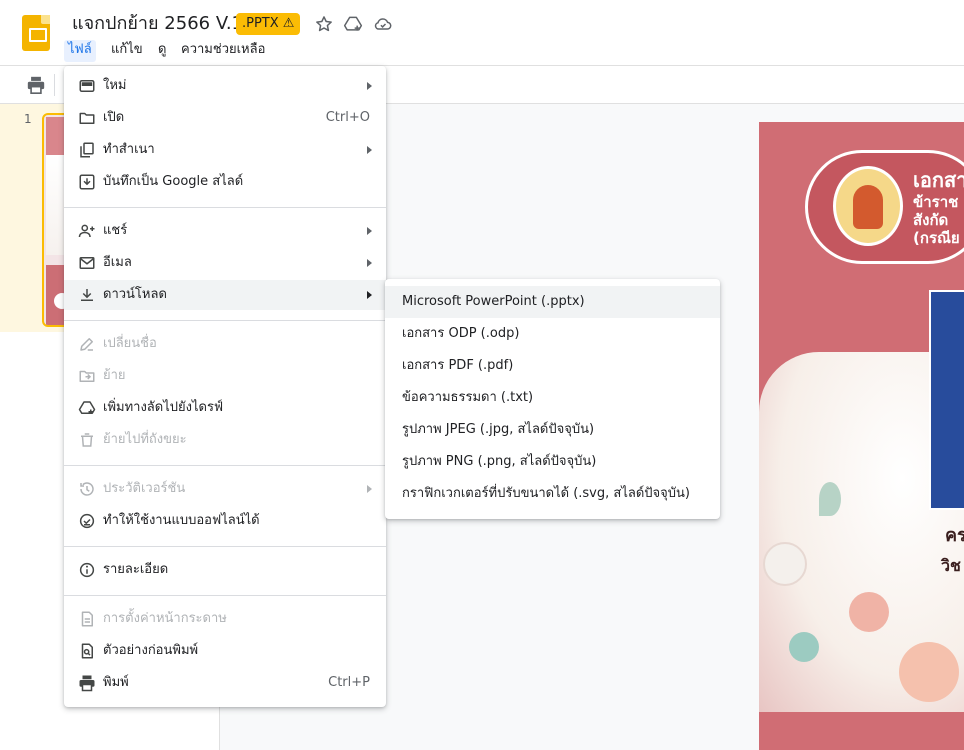  What do you see at coordinates (87, 570) in the screenshot?
I see `info-icon` at bounding box center [87, 570].